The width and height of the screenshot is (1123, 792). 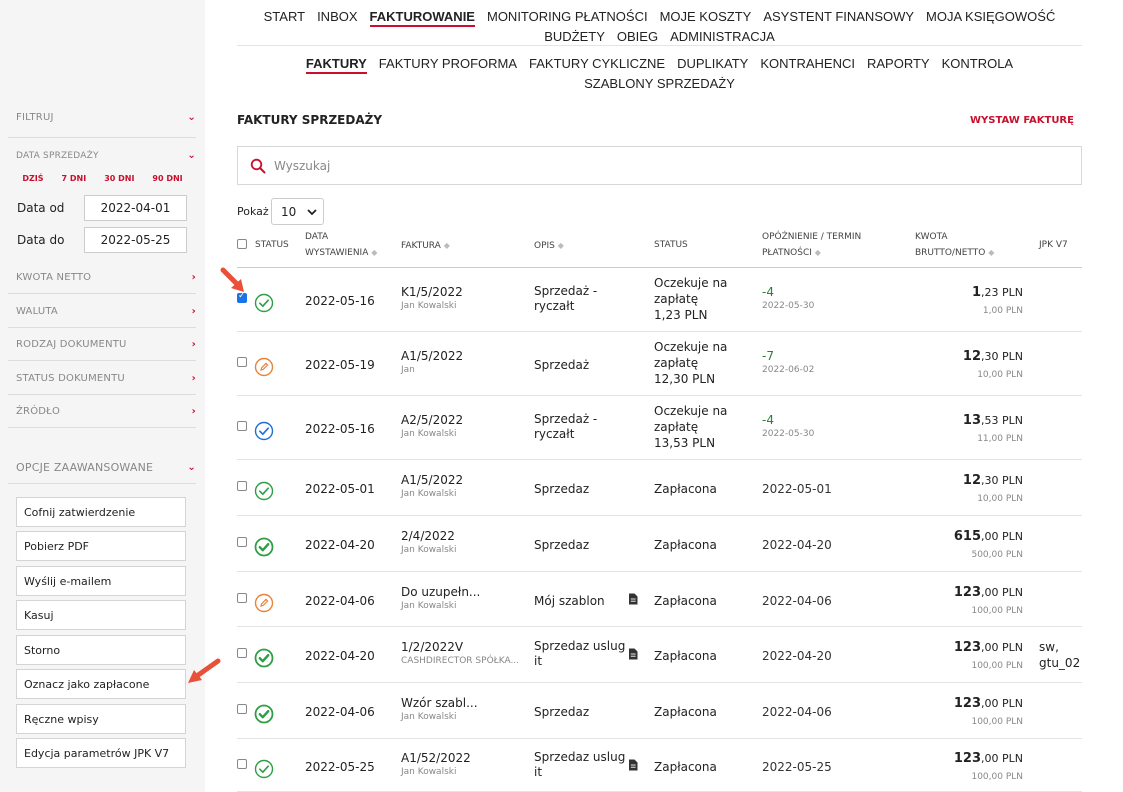 What do you see at coordinates (797, 767) in the screenshot?
I see `delay-due: 2022-05-25` at bounding box center [797, 767].